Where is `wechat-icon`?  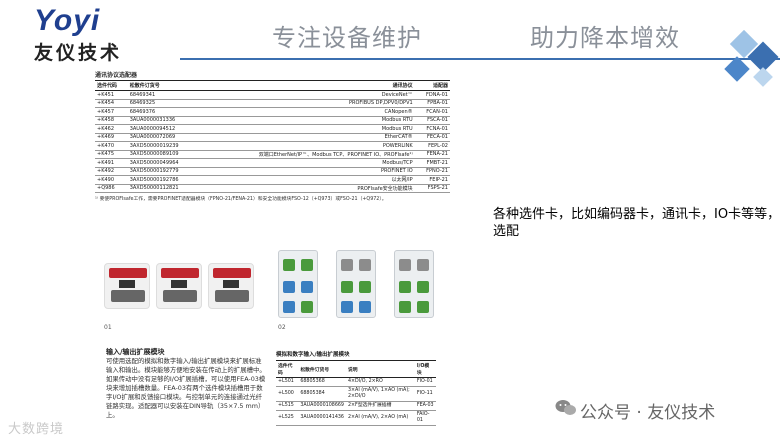 wechat-icon is located at coordinates (565, 407).